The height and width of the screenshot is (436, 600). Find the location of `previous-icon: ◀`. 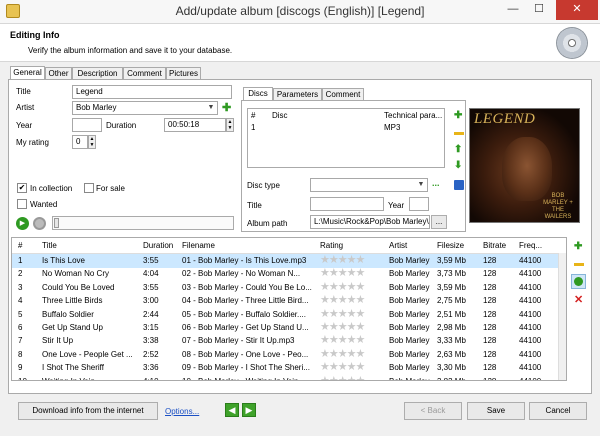

previous-icon: ◀ is located at coordinates (232, 410).